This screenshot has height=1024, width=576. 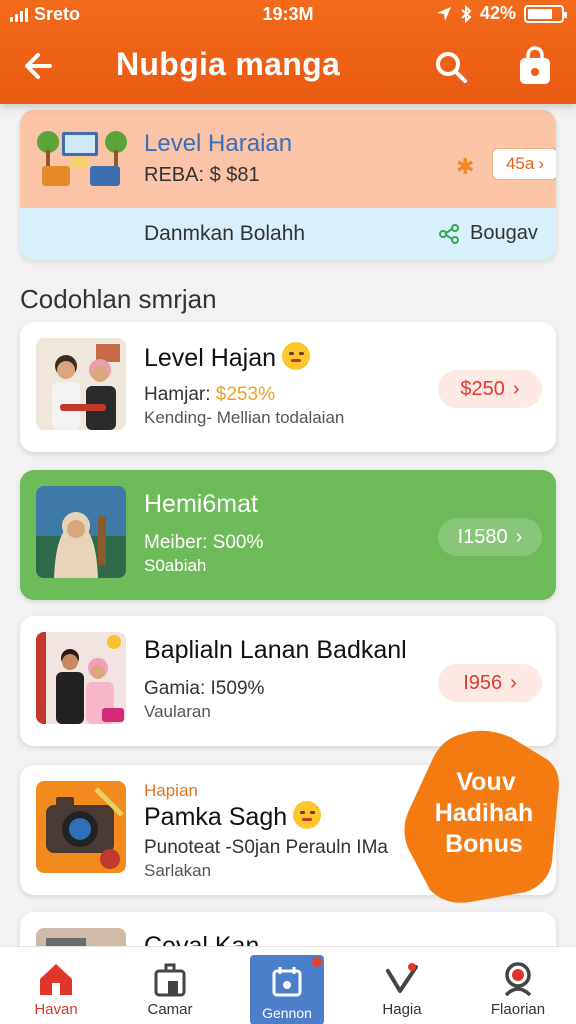 What do you see at coordinates (288, 929) in the screenshot?
I see `list-item: Ceval Kan` at bounding box center [288, 929].